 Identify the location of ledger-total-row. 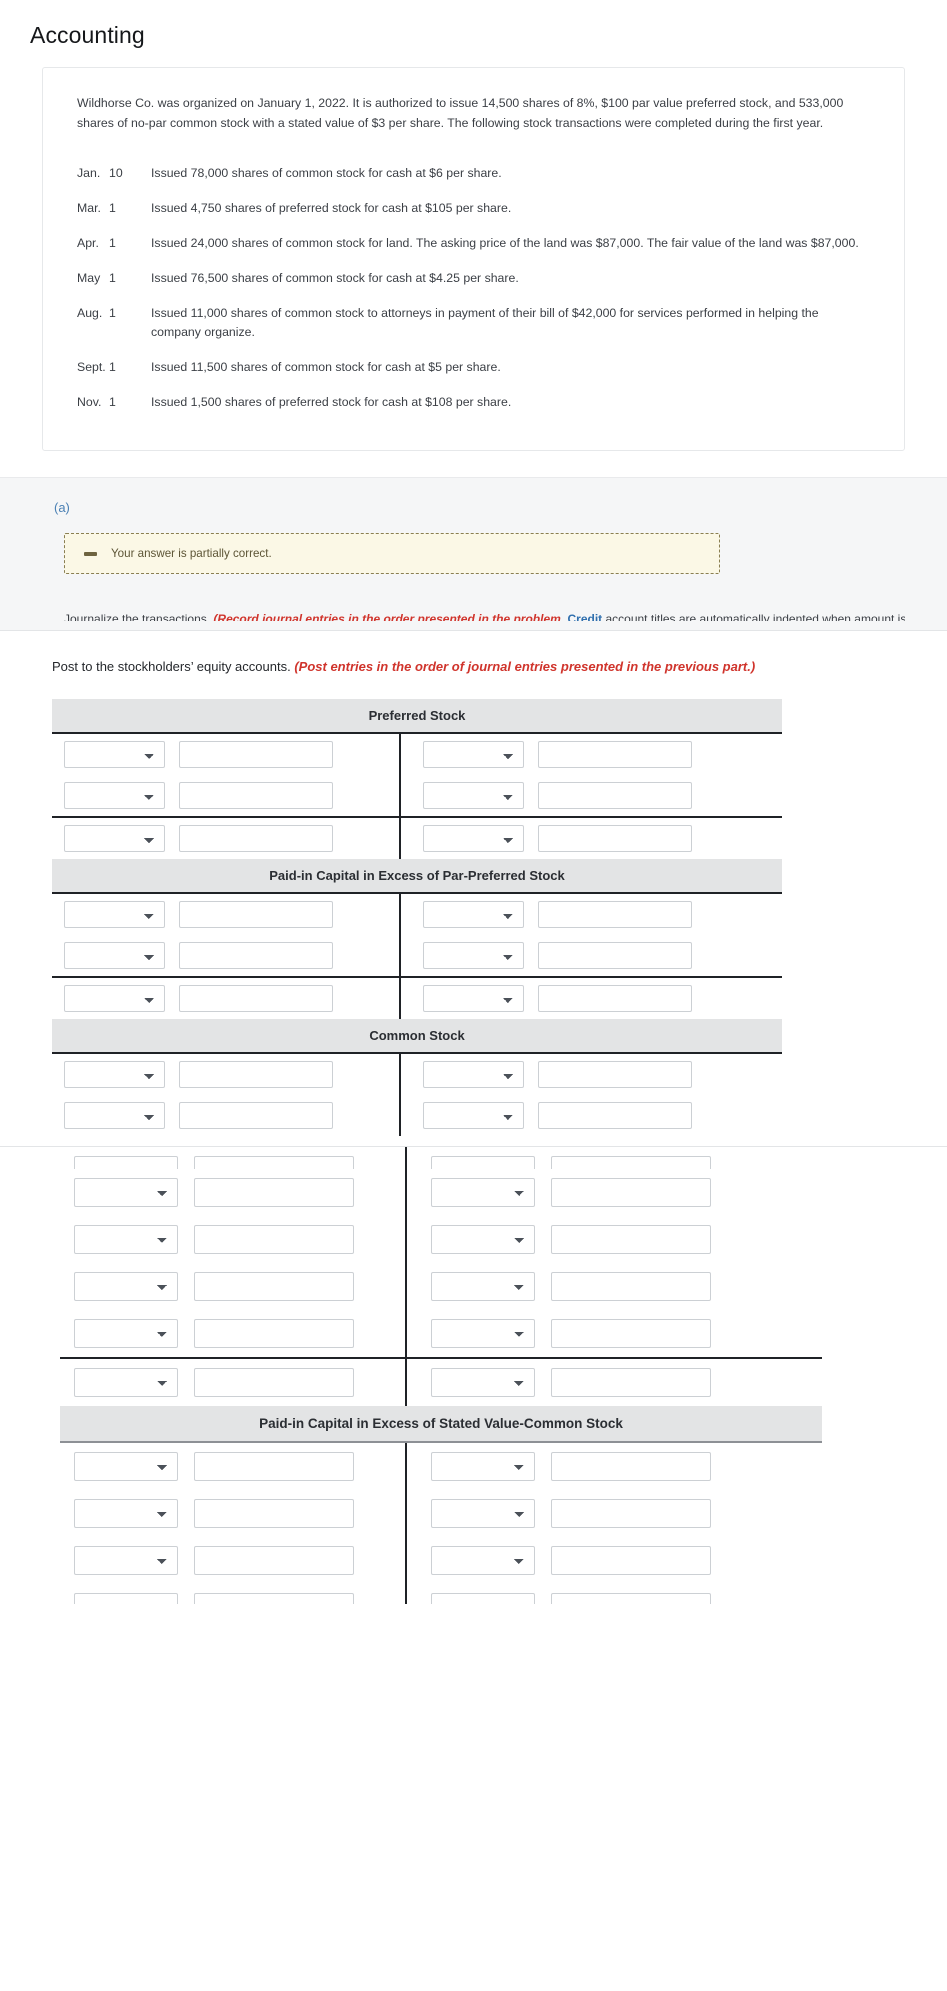
(441, 1382).